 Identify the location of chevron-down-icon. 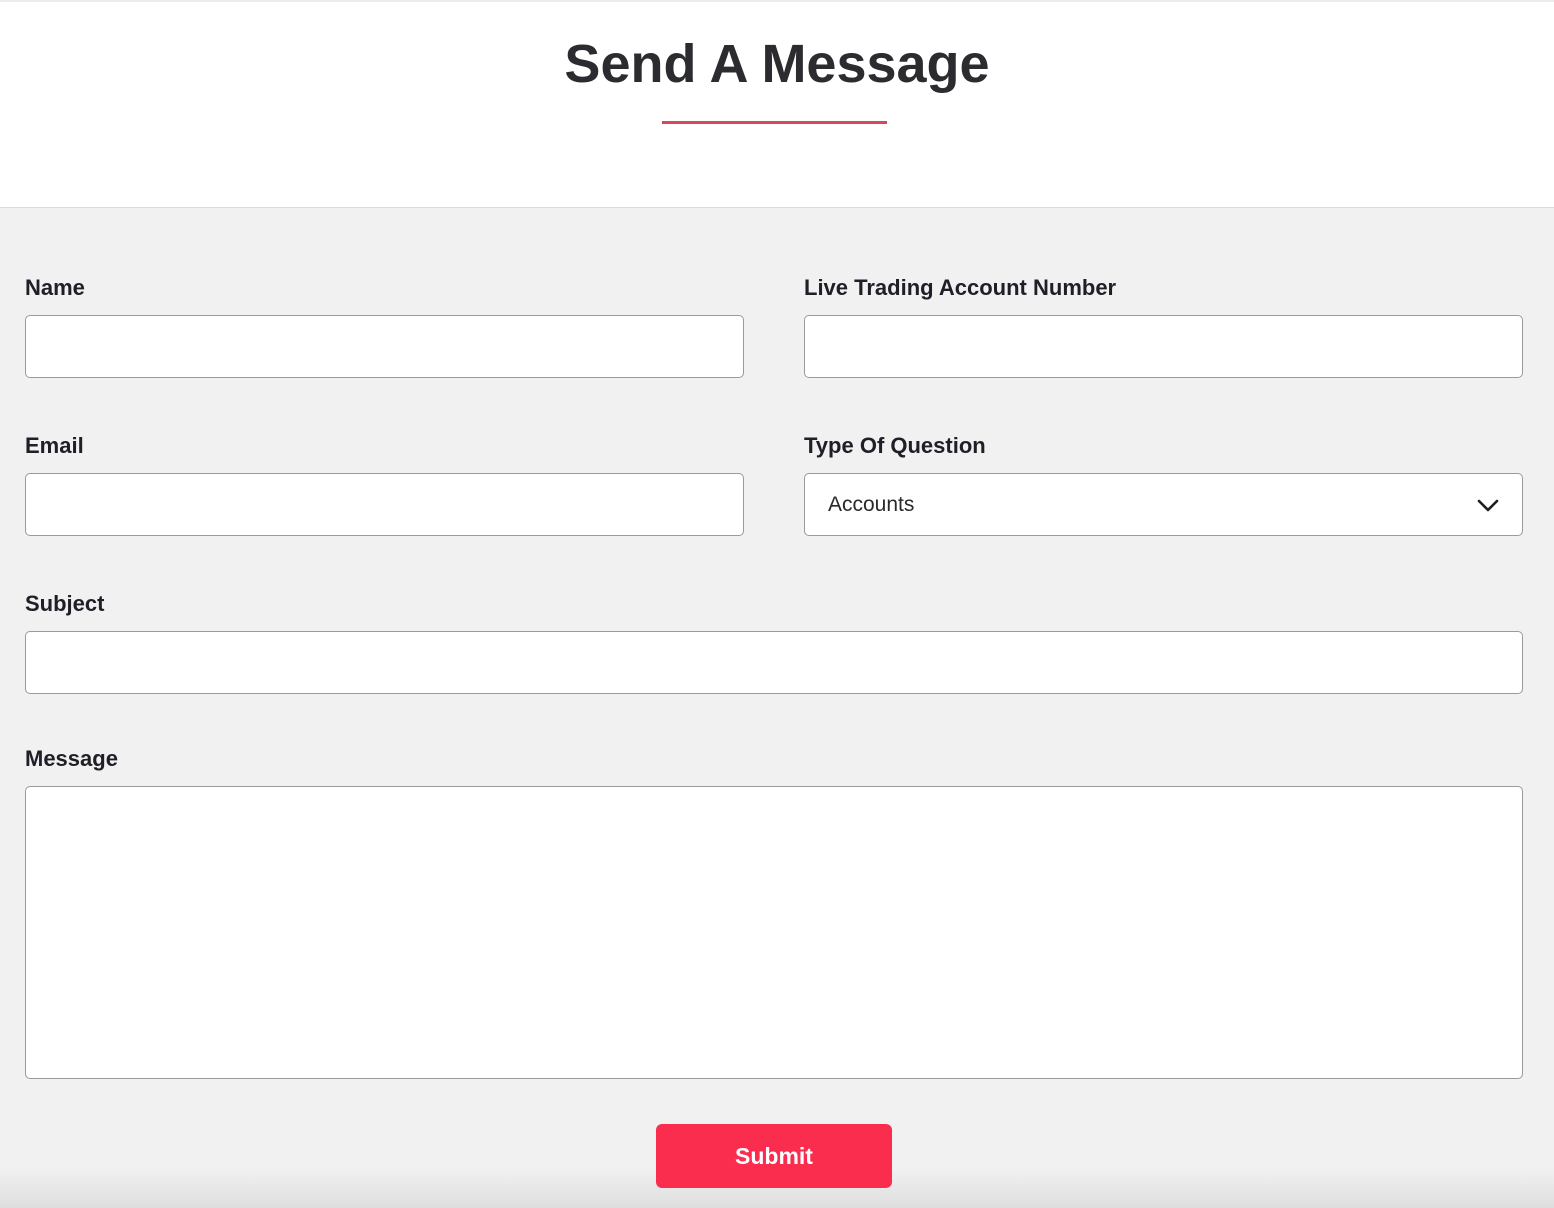
(1488, 505).